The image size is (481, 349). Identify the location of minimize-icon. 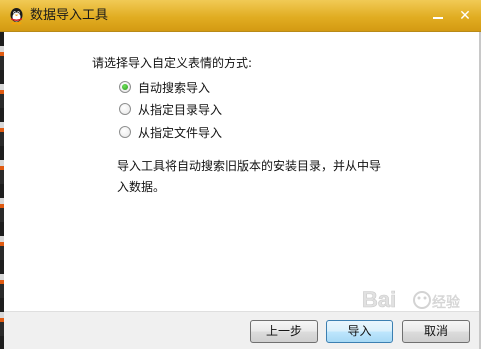
(438, 18).